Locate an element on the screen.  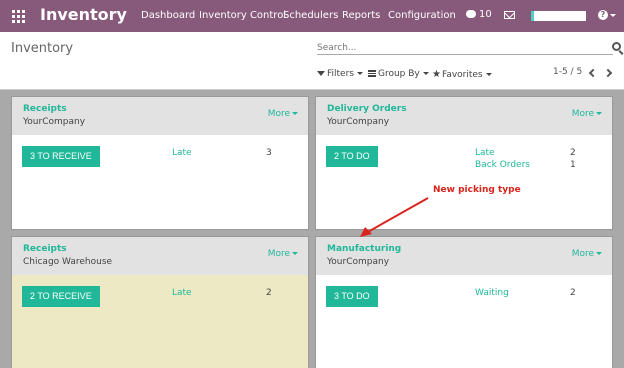
group-by-label: Group By is located at coordinates (399, 74).